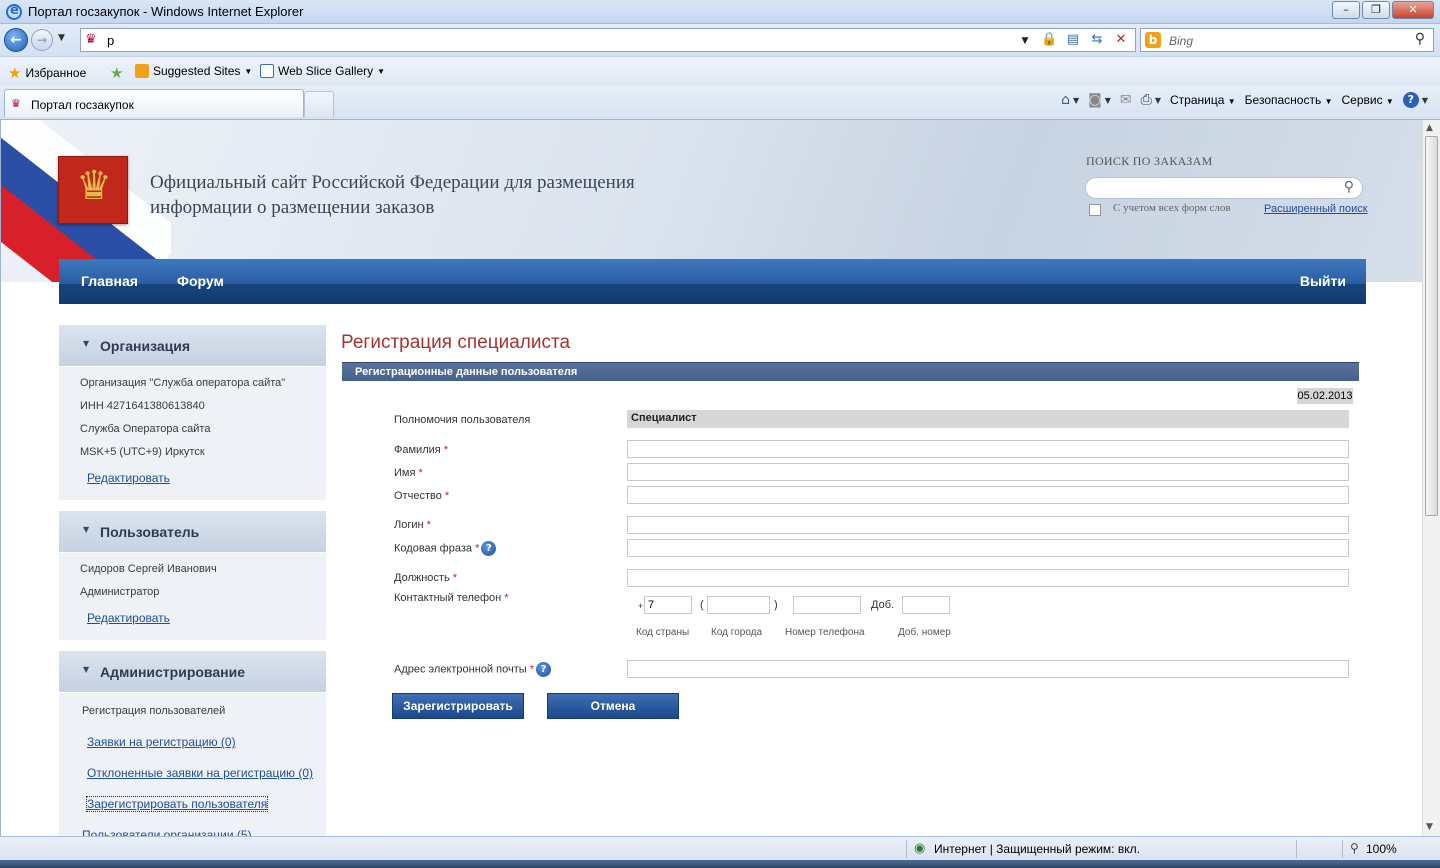  Describe the element at coordinates (988, 449) in the screenshot. I see `last-name-input` at that location.